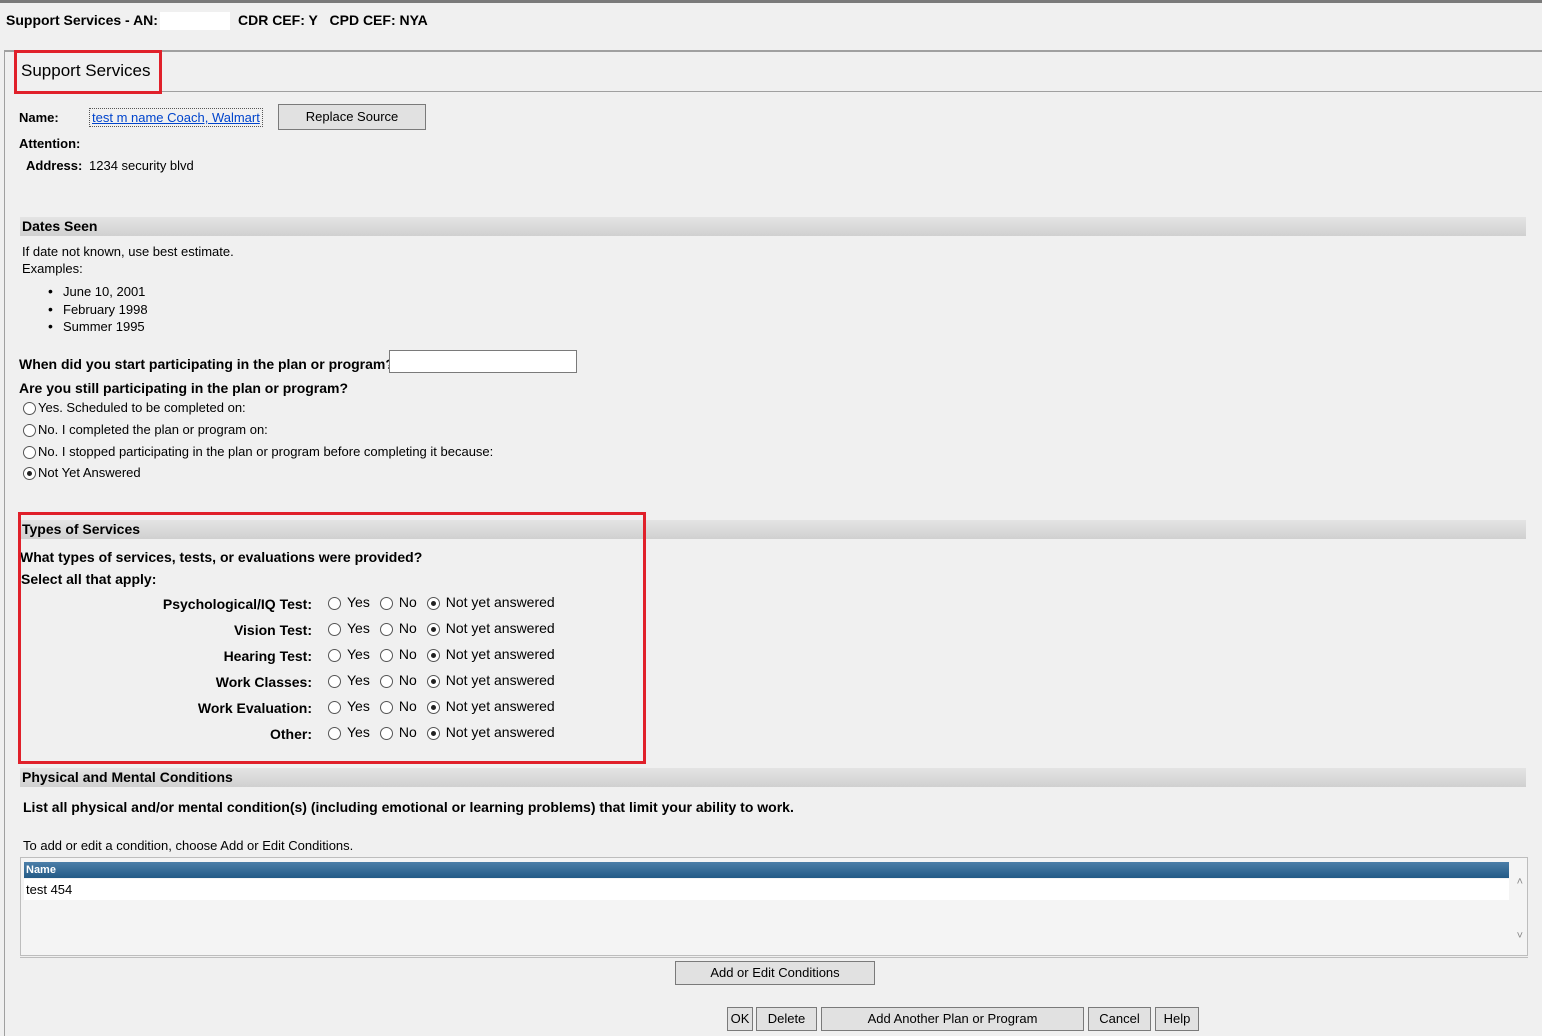 The height and width of the screenshot is (1036, 1542). I want to click on title-separator, so click(773, 51).